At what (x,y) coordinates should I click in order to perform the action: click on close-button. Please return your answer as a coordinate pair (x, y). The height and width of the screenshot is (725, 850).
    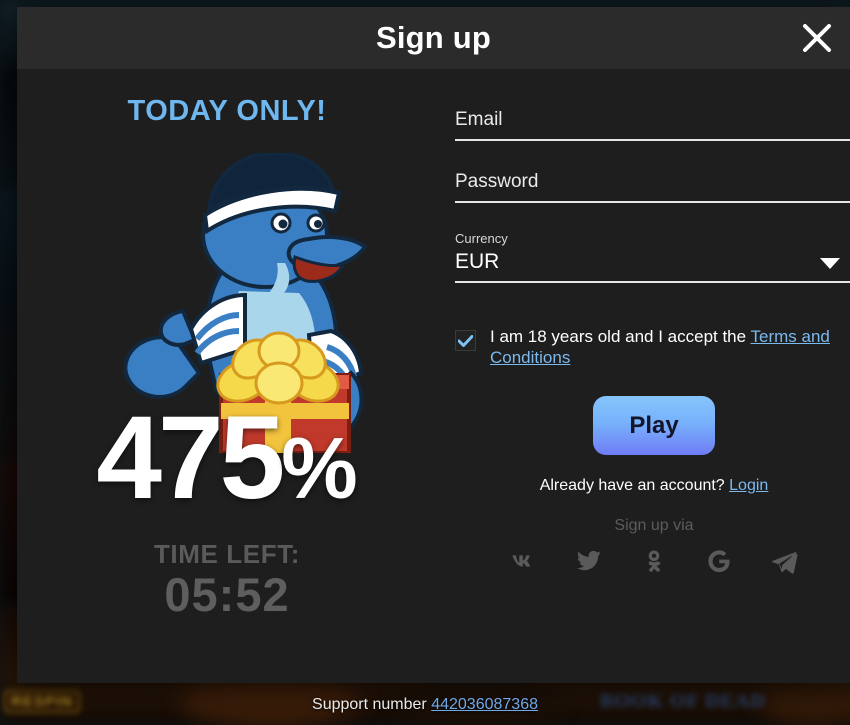
    Looking at the image, I should click on (817, 38).